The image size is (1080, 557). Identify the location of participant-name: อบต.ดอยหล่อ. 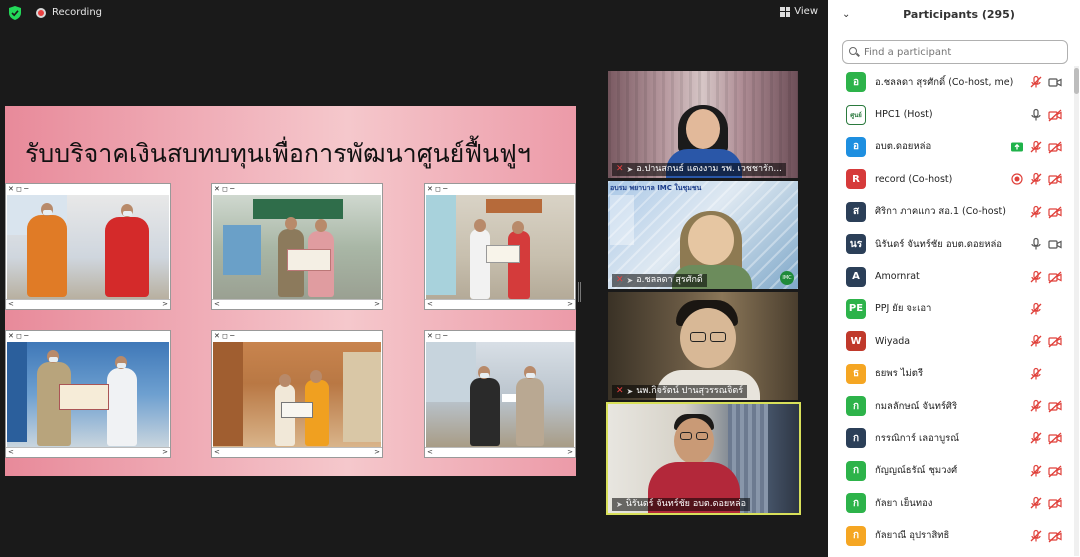
(903, 147).